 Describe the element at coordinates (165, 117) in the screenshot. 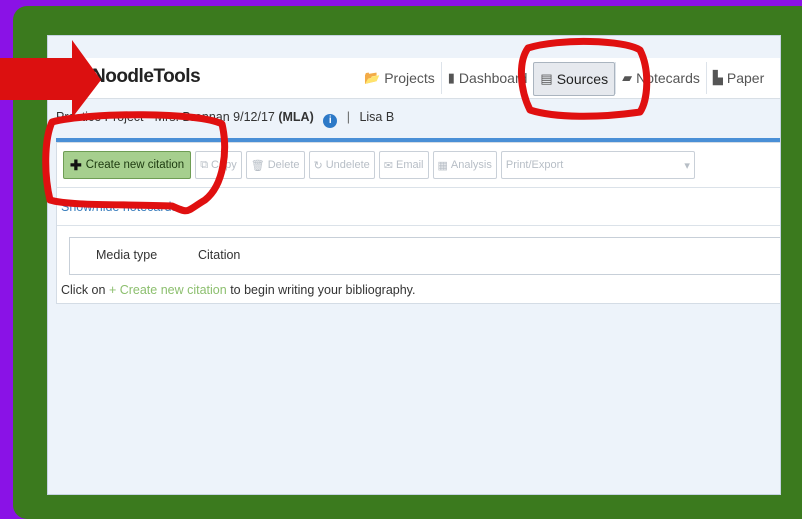

I see `project-title: Practice Project - Mrs. Brennan 9/12/17` at that location.